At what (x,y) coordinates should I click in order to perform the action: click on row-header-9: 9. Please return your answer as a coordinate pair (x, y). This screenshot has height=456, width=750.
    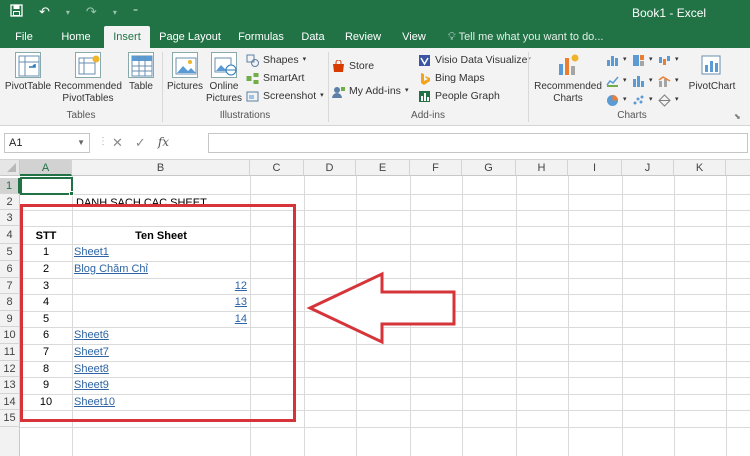
    Looking at the image, I should click on (10, 319).